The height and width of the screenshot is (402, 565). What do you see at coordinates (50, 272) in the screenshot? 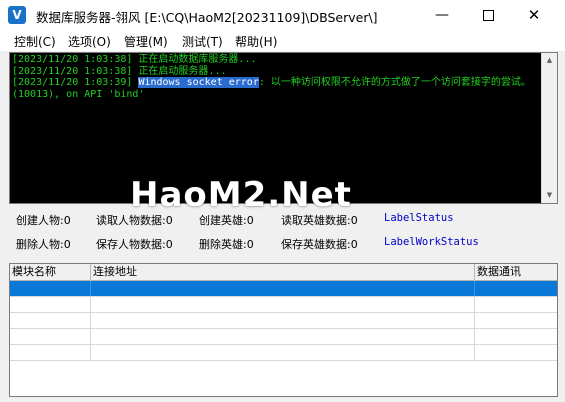
I see `column-header-module-name: 模块名称` at bounding box center [50, 272].